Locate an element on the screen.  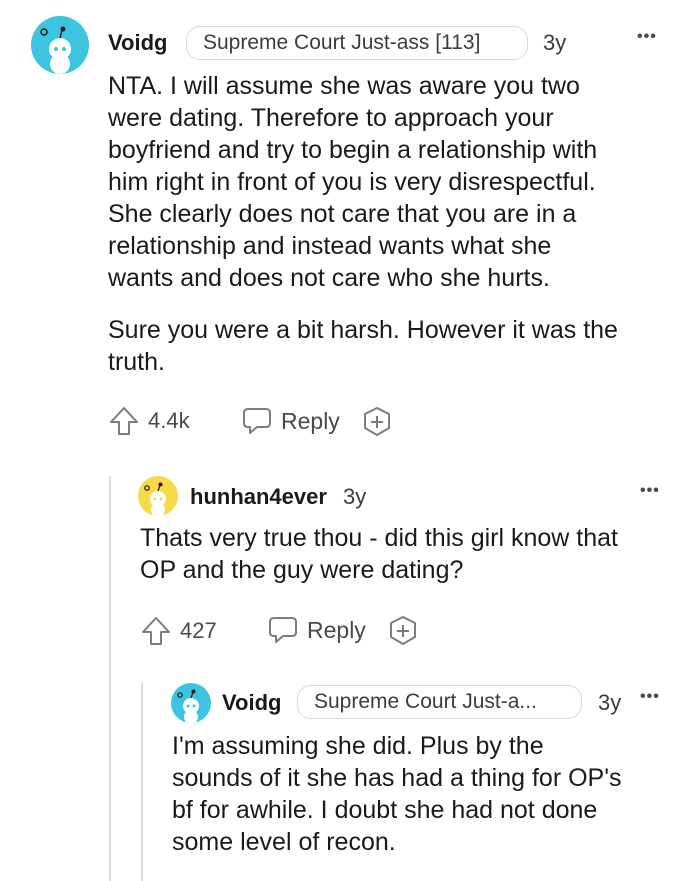
comment-line: wants and does not care who she hurts. is located at coordinates (329, 278).